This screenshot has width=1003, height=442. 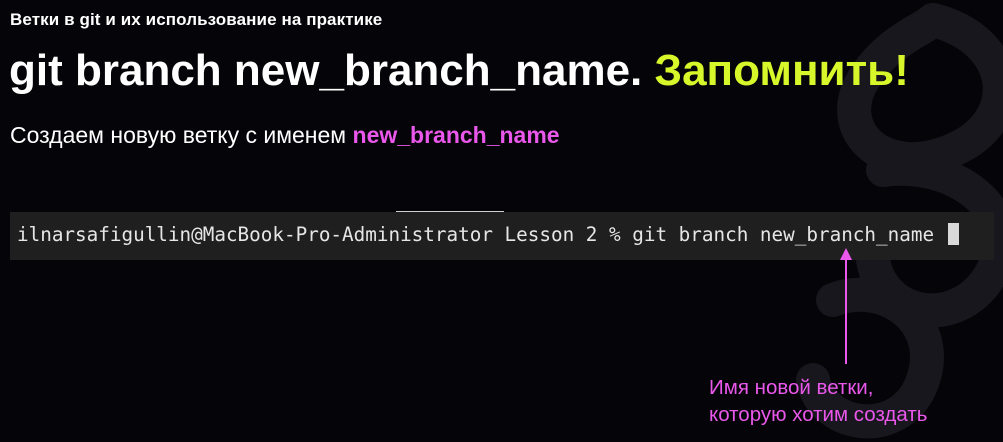 I want to click on annotation-line-1: Имя новой ветки,, so click(x=791, y=387).